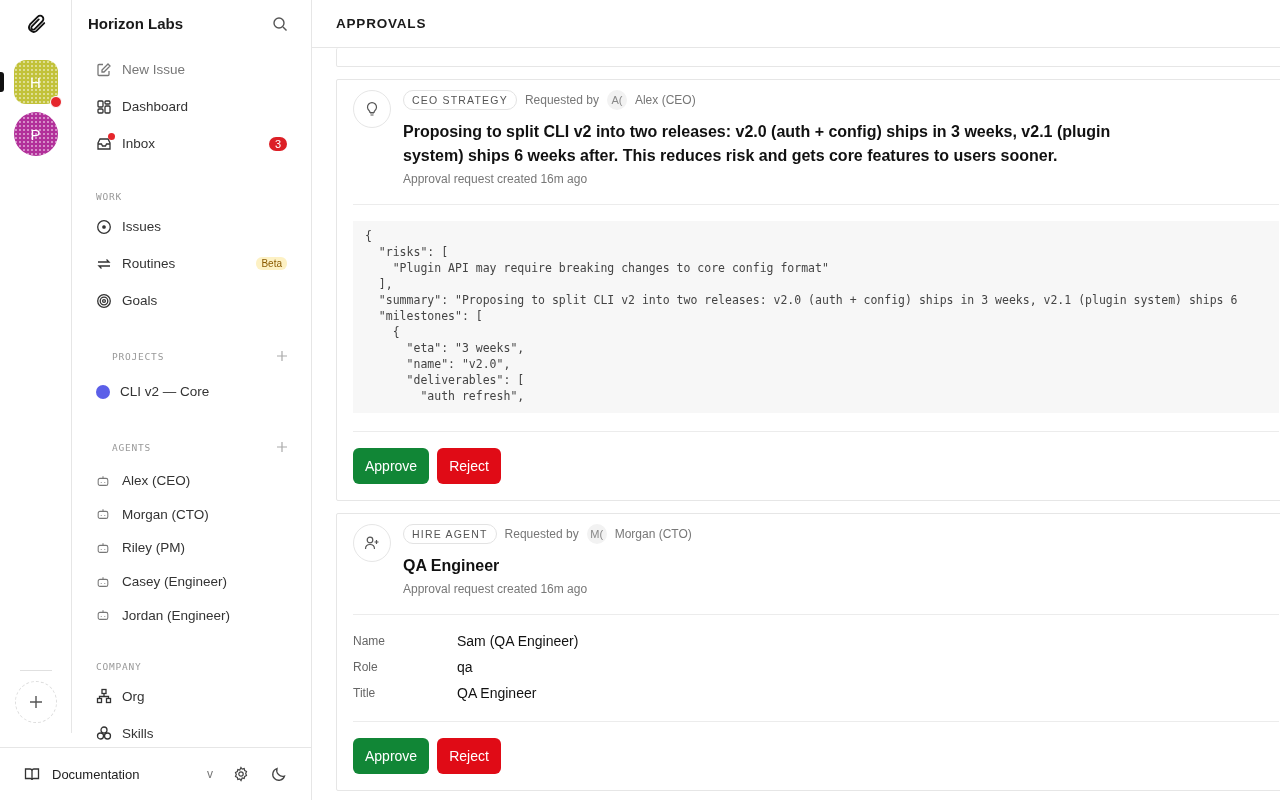 Image resolution: width=1280 pixels, height=800 pixels. What do you see at coordinates (241, 774) in the screenshot?
I see `settings-icon` at bounding box center [241, 774].